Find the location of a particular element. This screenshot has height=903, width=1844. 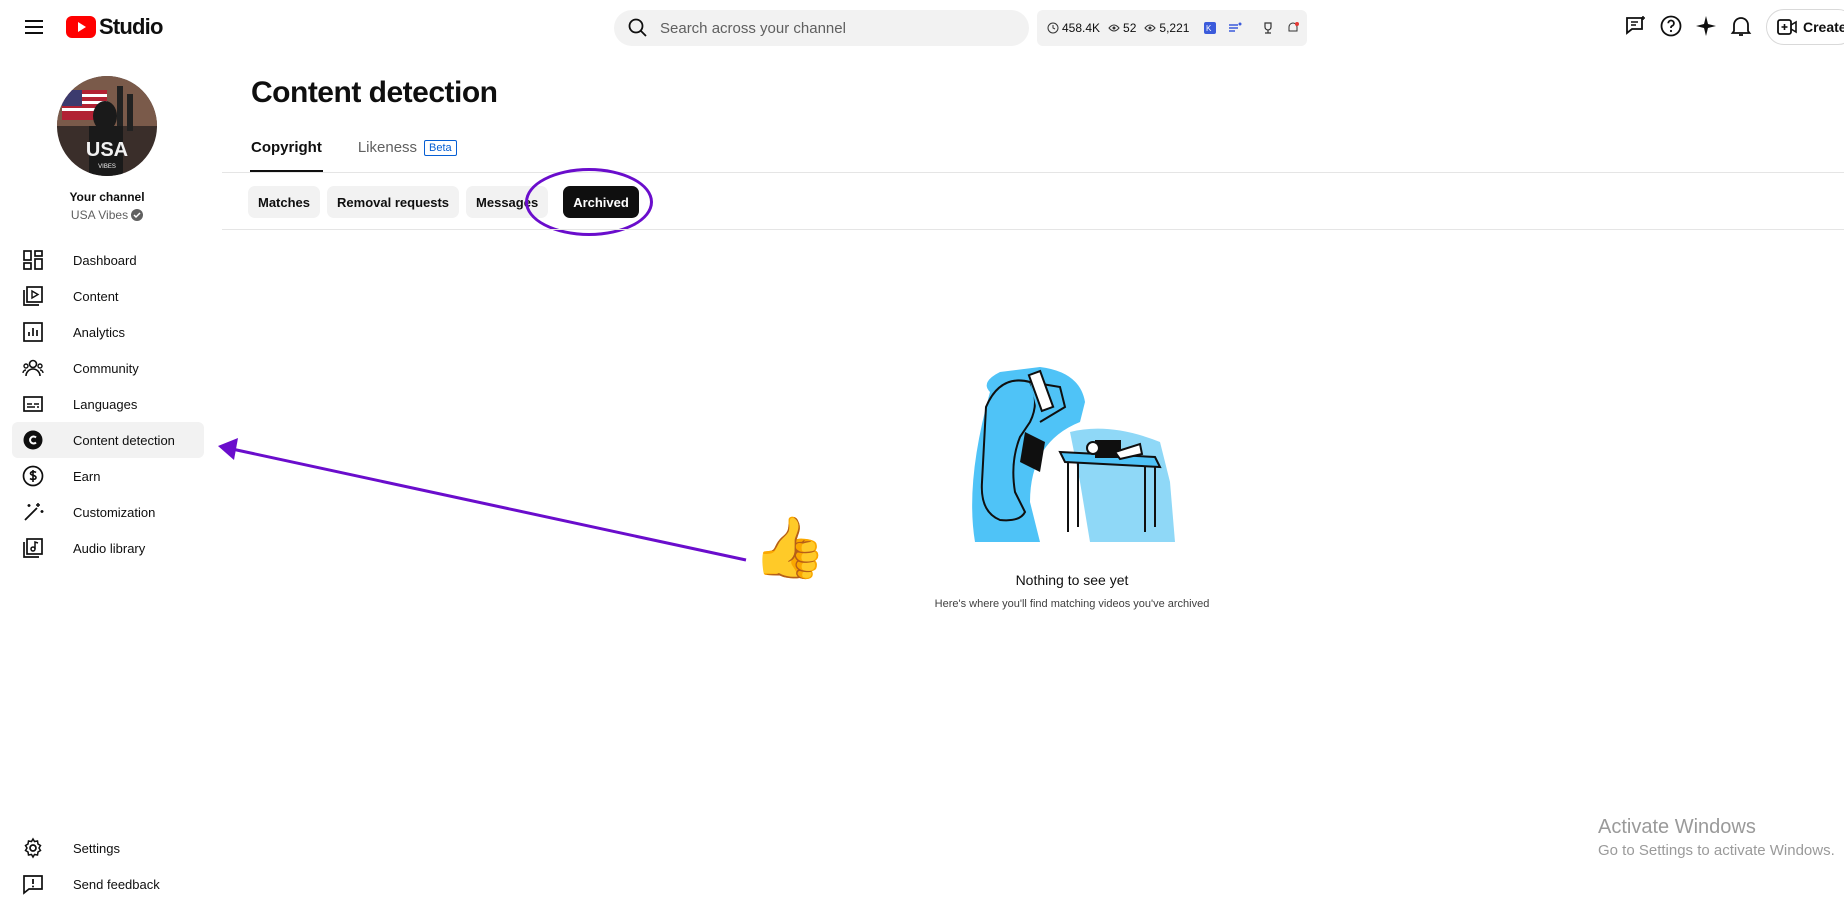

activate-windows-title: Activate Windows is located at coordinates (1677, 827).